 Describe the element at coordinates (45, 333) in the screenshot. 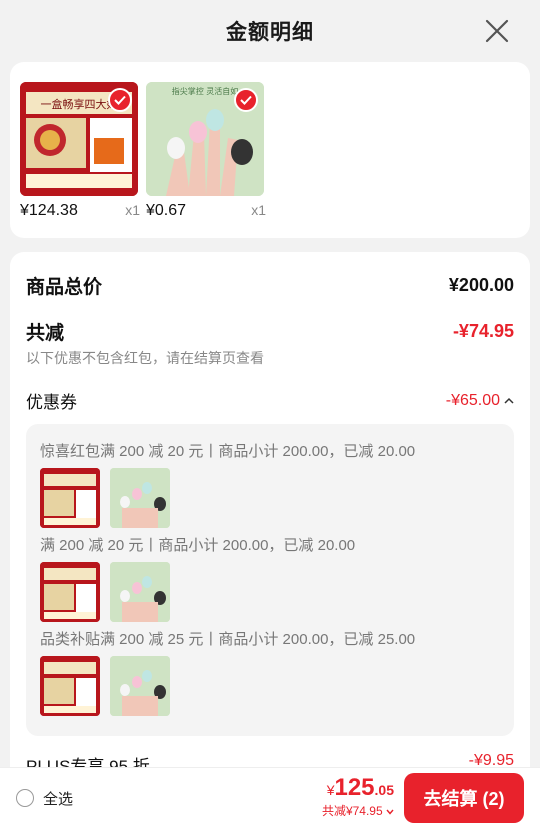

I see `discount-label: 共减` at that location.